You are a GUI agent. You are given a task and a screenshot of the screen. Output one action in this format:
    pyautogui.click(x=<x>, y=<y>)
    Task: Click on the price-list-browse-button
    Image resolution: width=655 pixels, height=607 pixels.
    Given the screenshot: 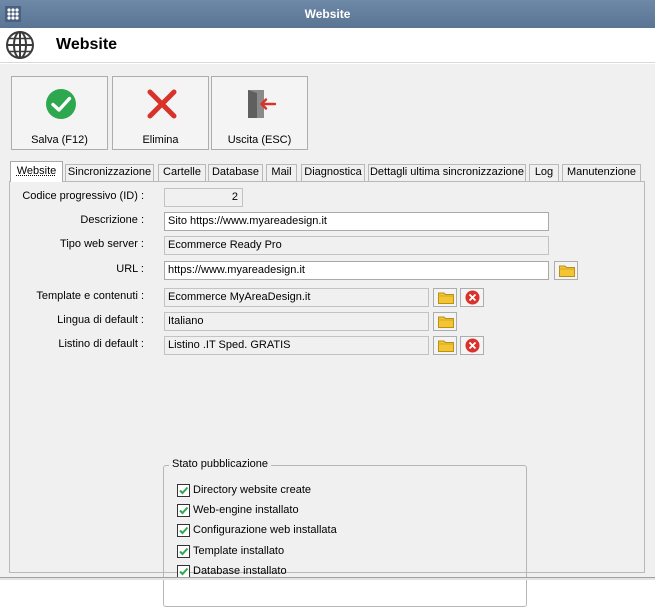 What is the action you would take?
    pyautogui.click(x=445, y=345)
    